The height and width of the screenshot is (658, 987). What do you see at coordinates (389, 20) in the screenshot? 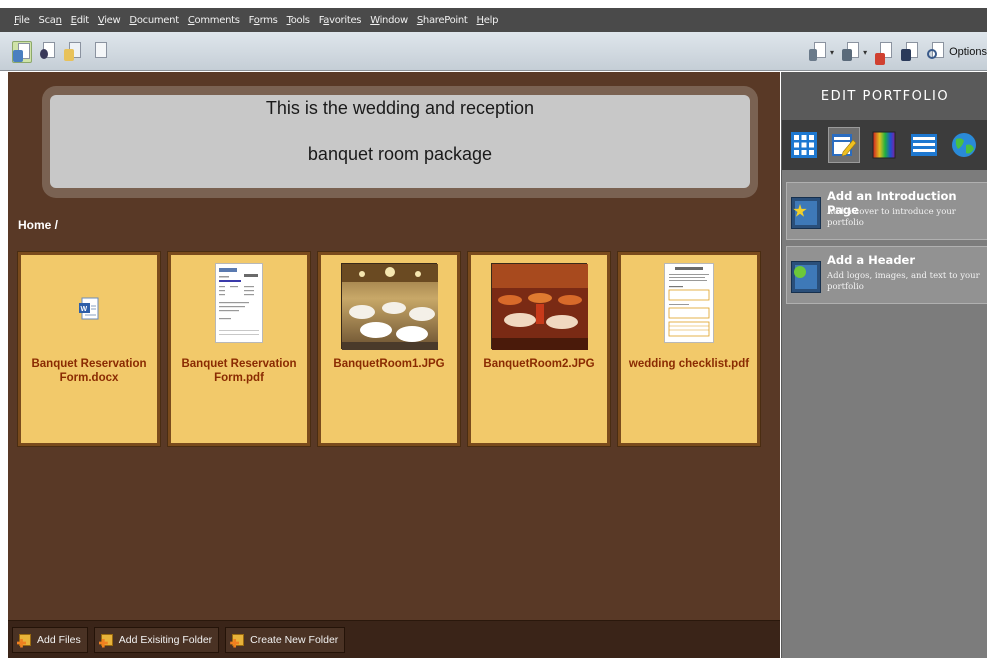
I see `menu-window: Window` at bounding box center [389, 20].